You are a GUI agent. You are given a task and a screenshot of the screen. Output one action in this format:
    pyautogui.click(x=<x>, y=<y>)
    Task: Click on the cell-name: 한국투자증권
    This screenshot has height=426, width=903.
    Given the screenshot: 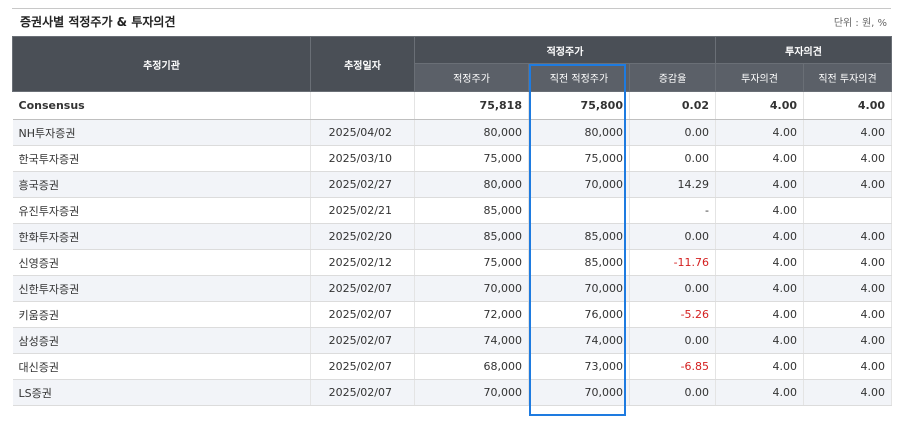 What is the action you would take?
    pyautogui.click(x=161, y=158)
    